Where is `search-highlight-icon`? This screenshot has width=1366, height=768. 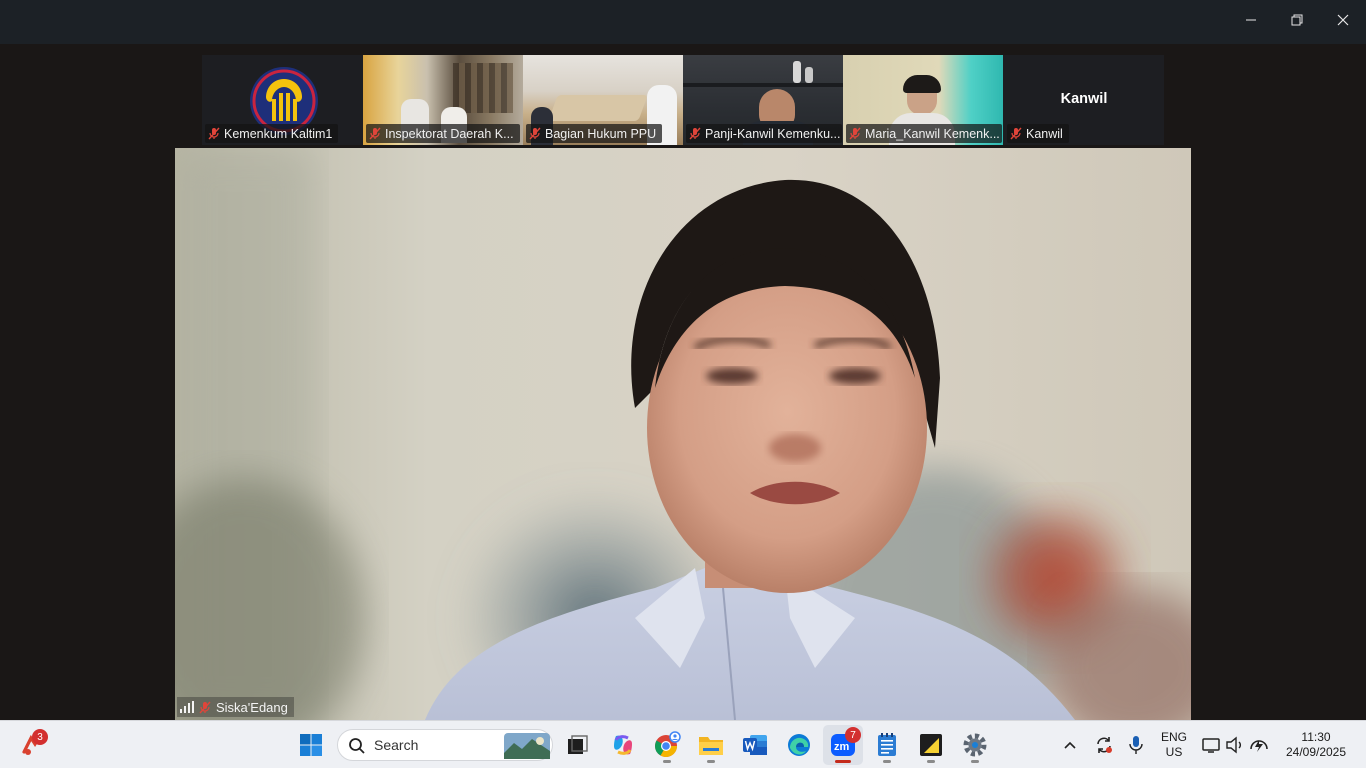
search-highlight-icon is located at coordinates (527, 746).